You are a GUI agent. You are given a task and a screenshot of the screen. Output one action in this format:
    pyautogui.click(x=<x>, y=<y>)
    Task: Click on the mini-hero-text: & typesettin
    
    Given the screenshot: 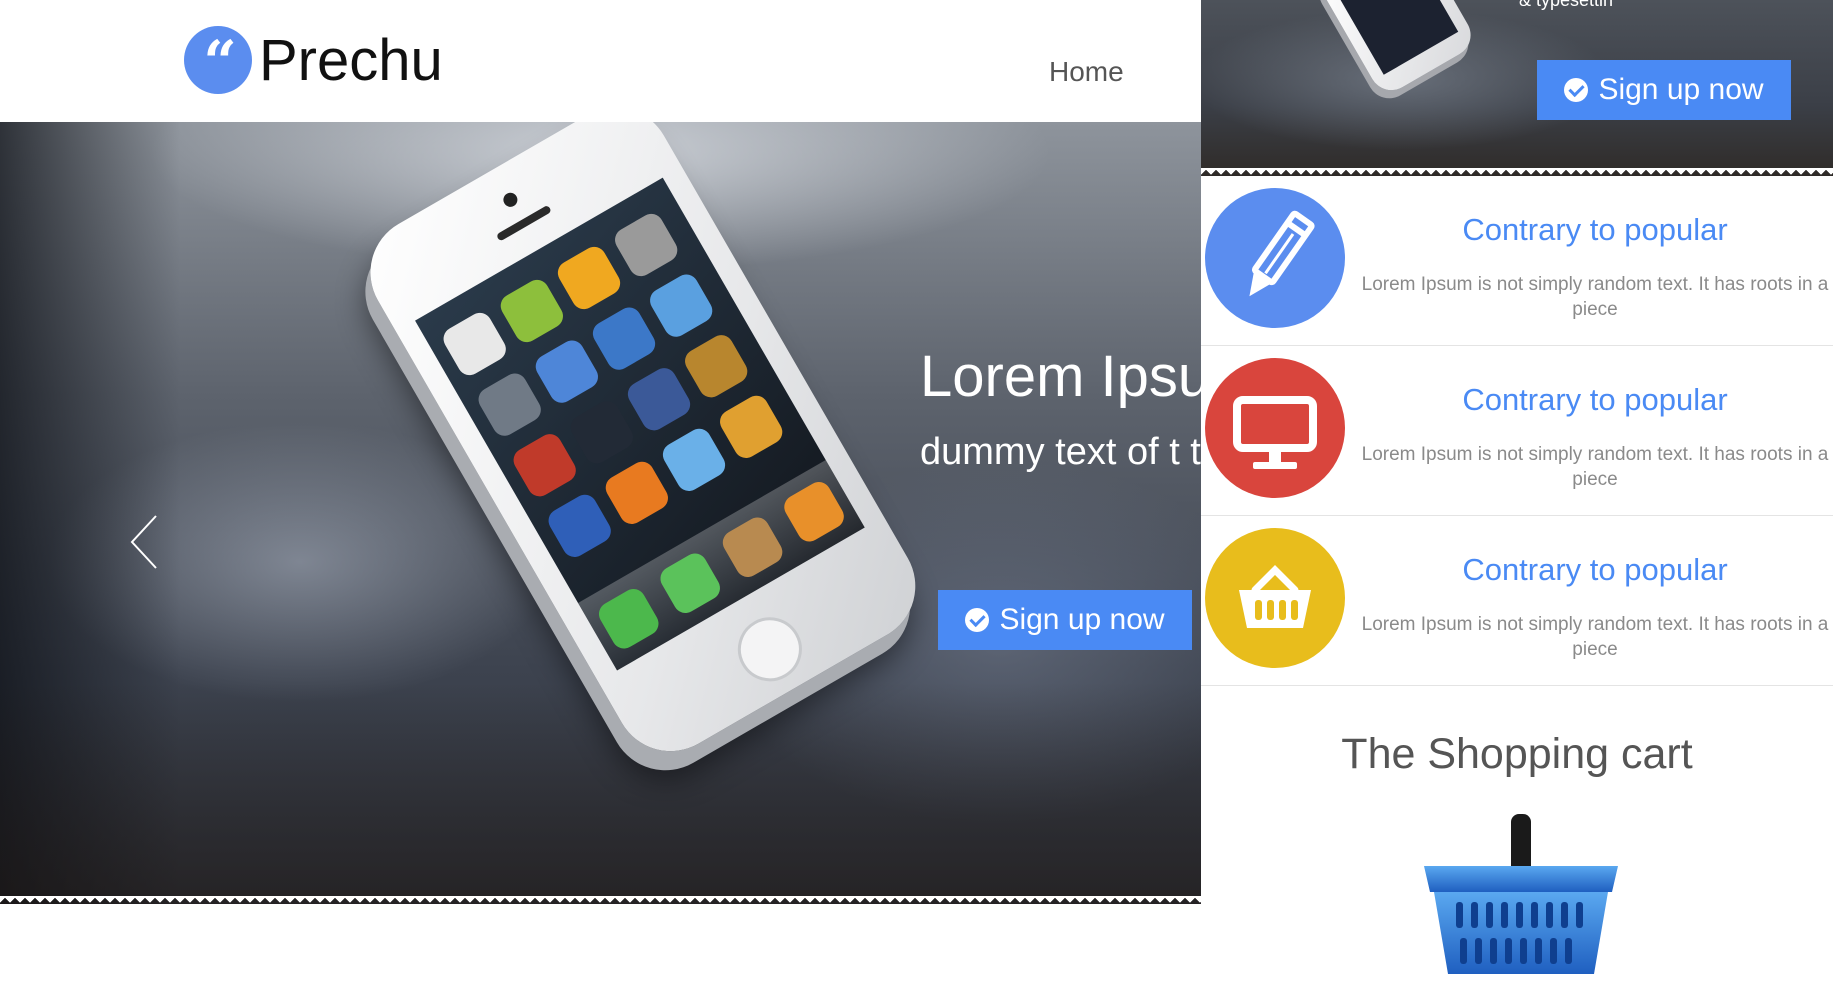 What is the action you would take?
    pyautogui.click(x=1566, y=5)
    